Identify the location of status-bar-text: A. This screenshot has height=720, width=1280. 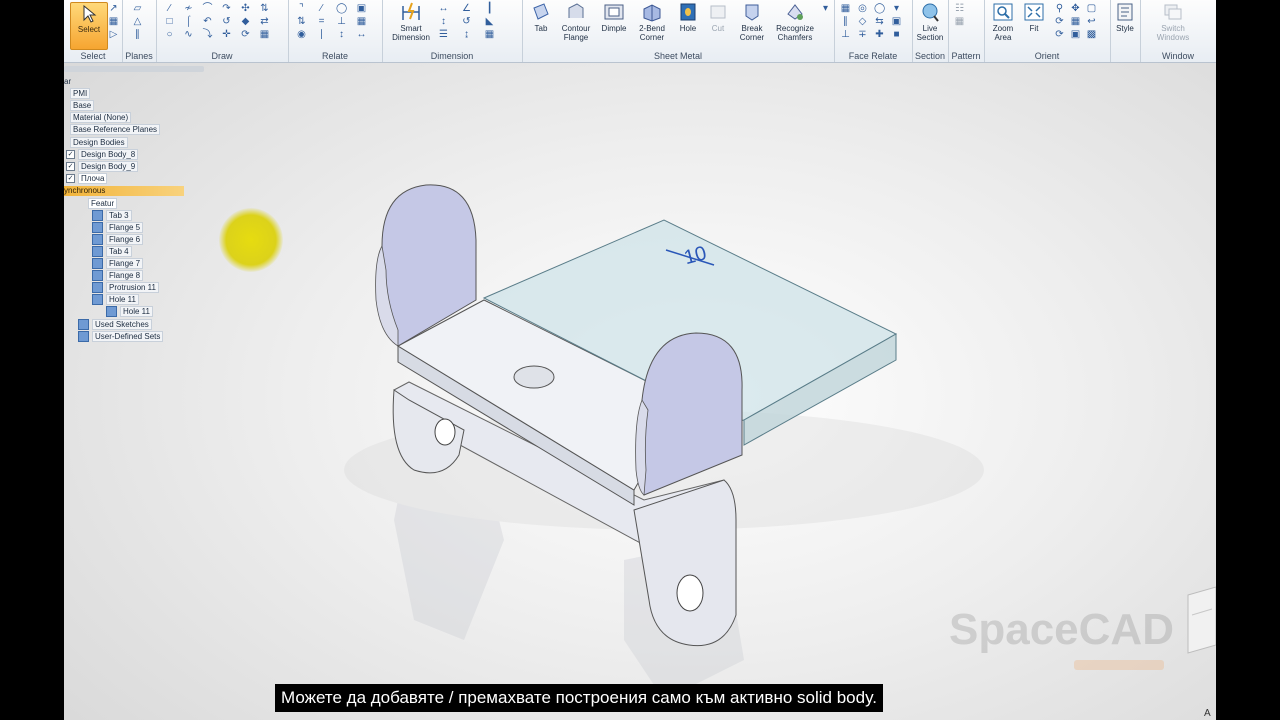
(1207, 713).